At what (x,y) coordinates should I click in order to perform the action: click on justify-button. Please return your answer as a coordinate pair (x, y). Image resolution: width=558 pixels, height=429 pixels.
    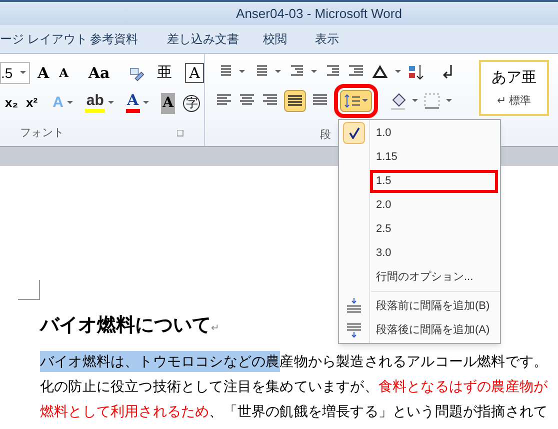
    Looking at the image, I should click on (295, 101).